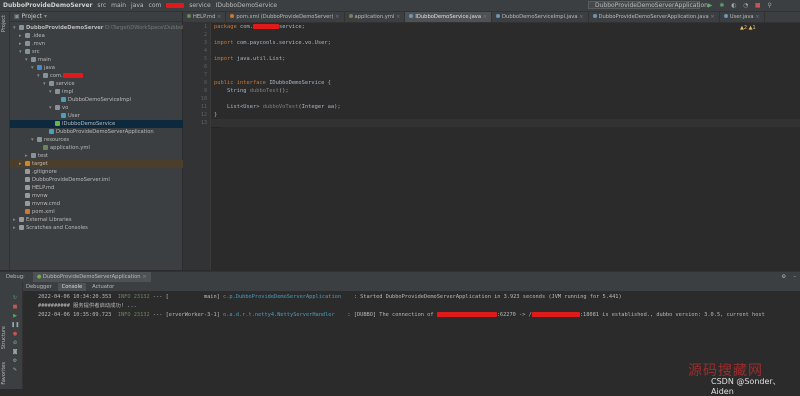  I want to click on tree-item: application.yml, so click(109, 148).